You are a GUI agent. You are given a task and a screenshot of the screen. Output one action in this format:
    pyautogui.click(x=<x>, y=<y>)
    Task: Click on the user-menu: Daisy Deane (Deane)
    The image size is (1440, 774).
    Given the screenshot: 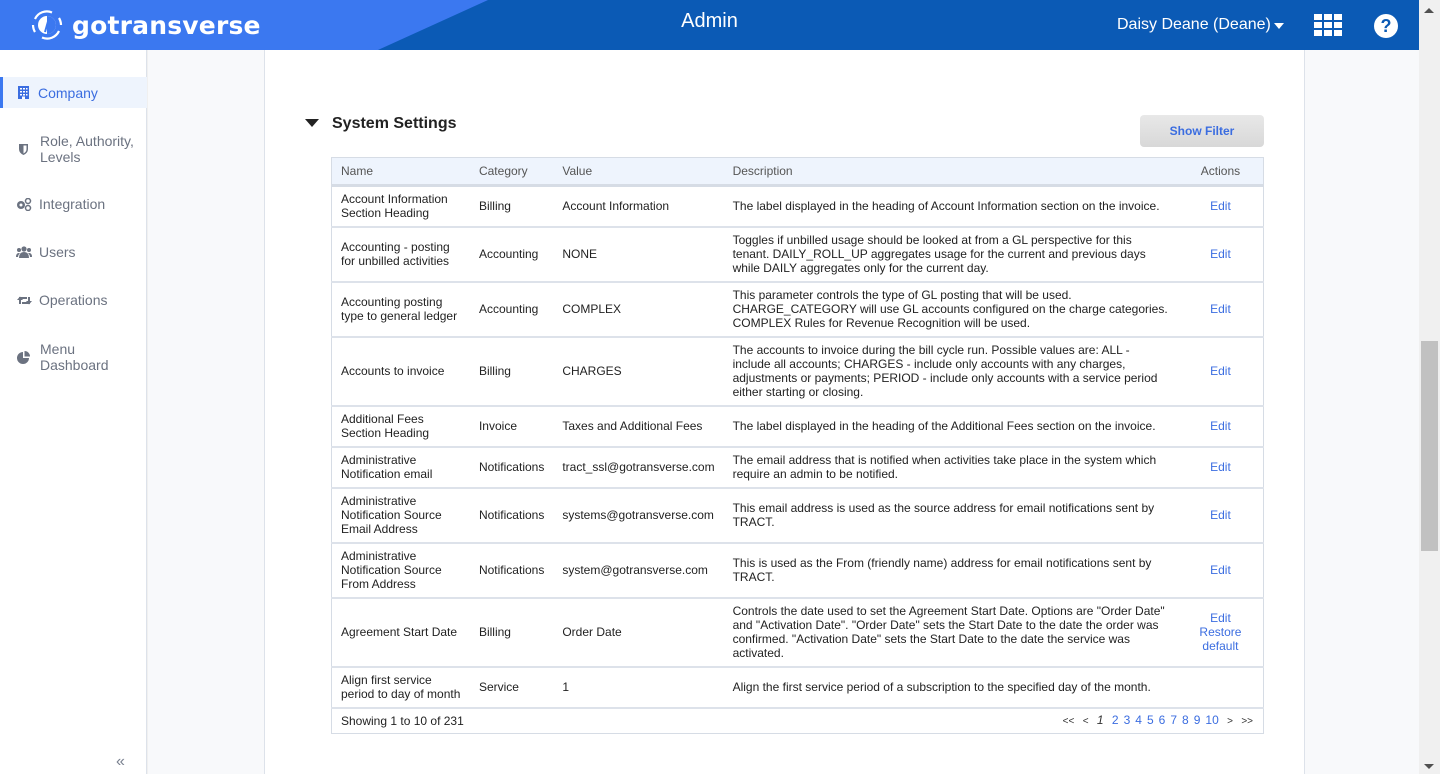 What is the action you would take?
    pyautogui.click(x=1200, y=25)
    